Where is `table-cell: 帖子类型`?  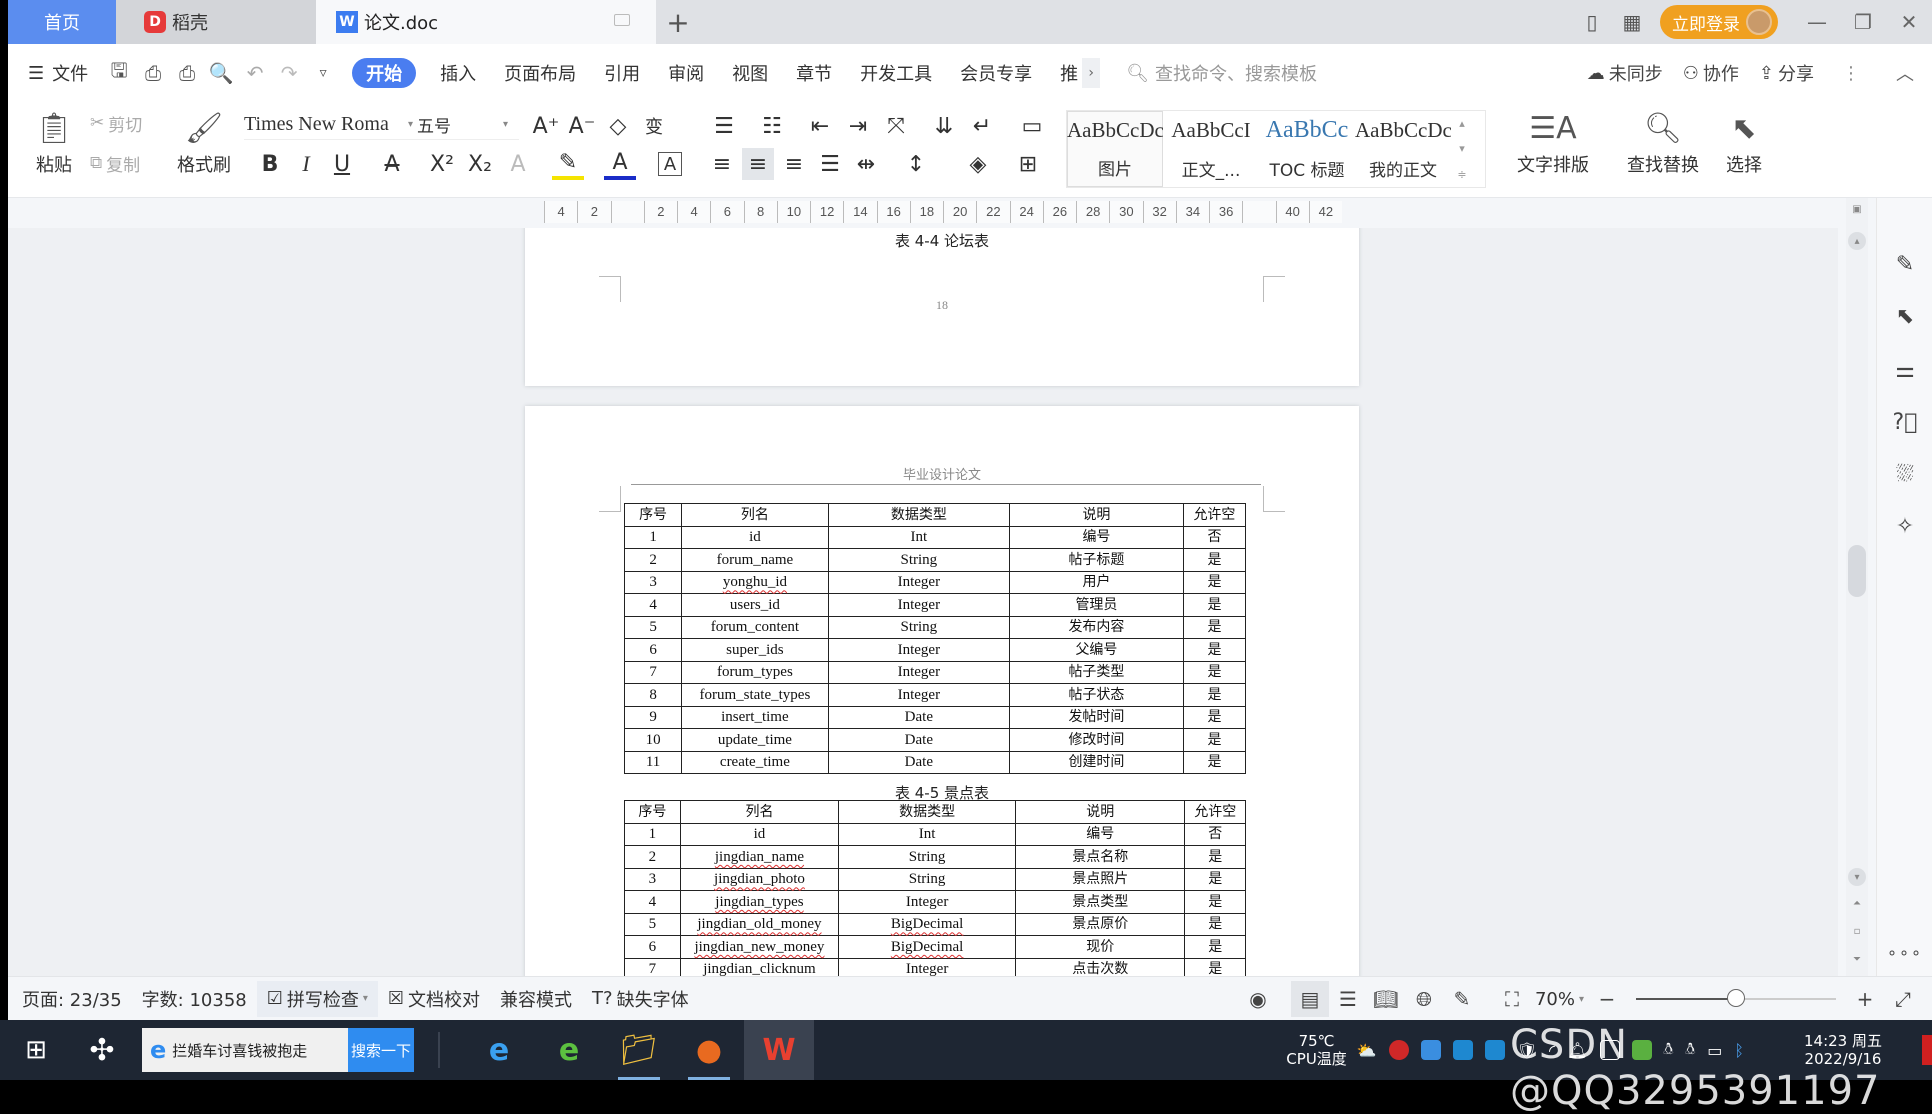 table-cell: 帖子类型 is located at coordinates (1096, 672).